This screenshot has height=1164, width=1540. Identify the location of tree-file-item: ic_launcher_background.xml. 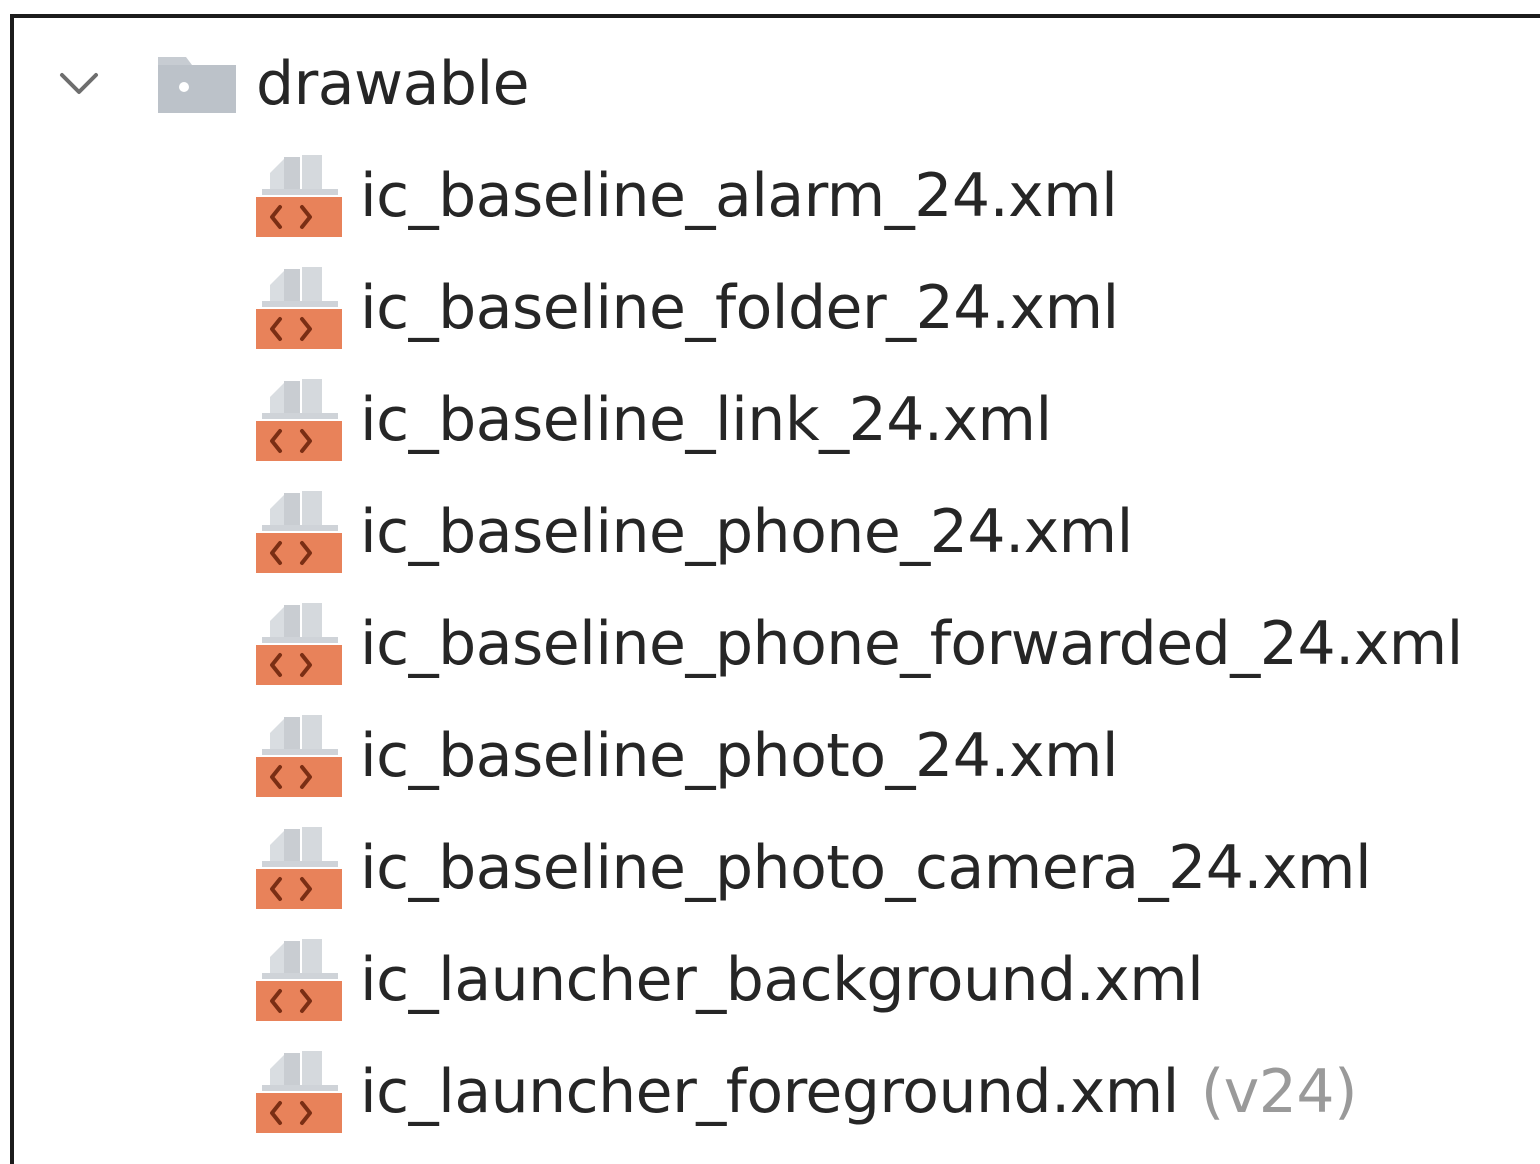
(730, 980).